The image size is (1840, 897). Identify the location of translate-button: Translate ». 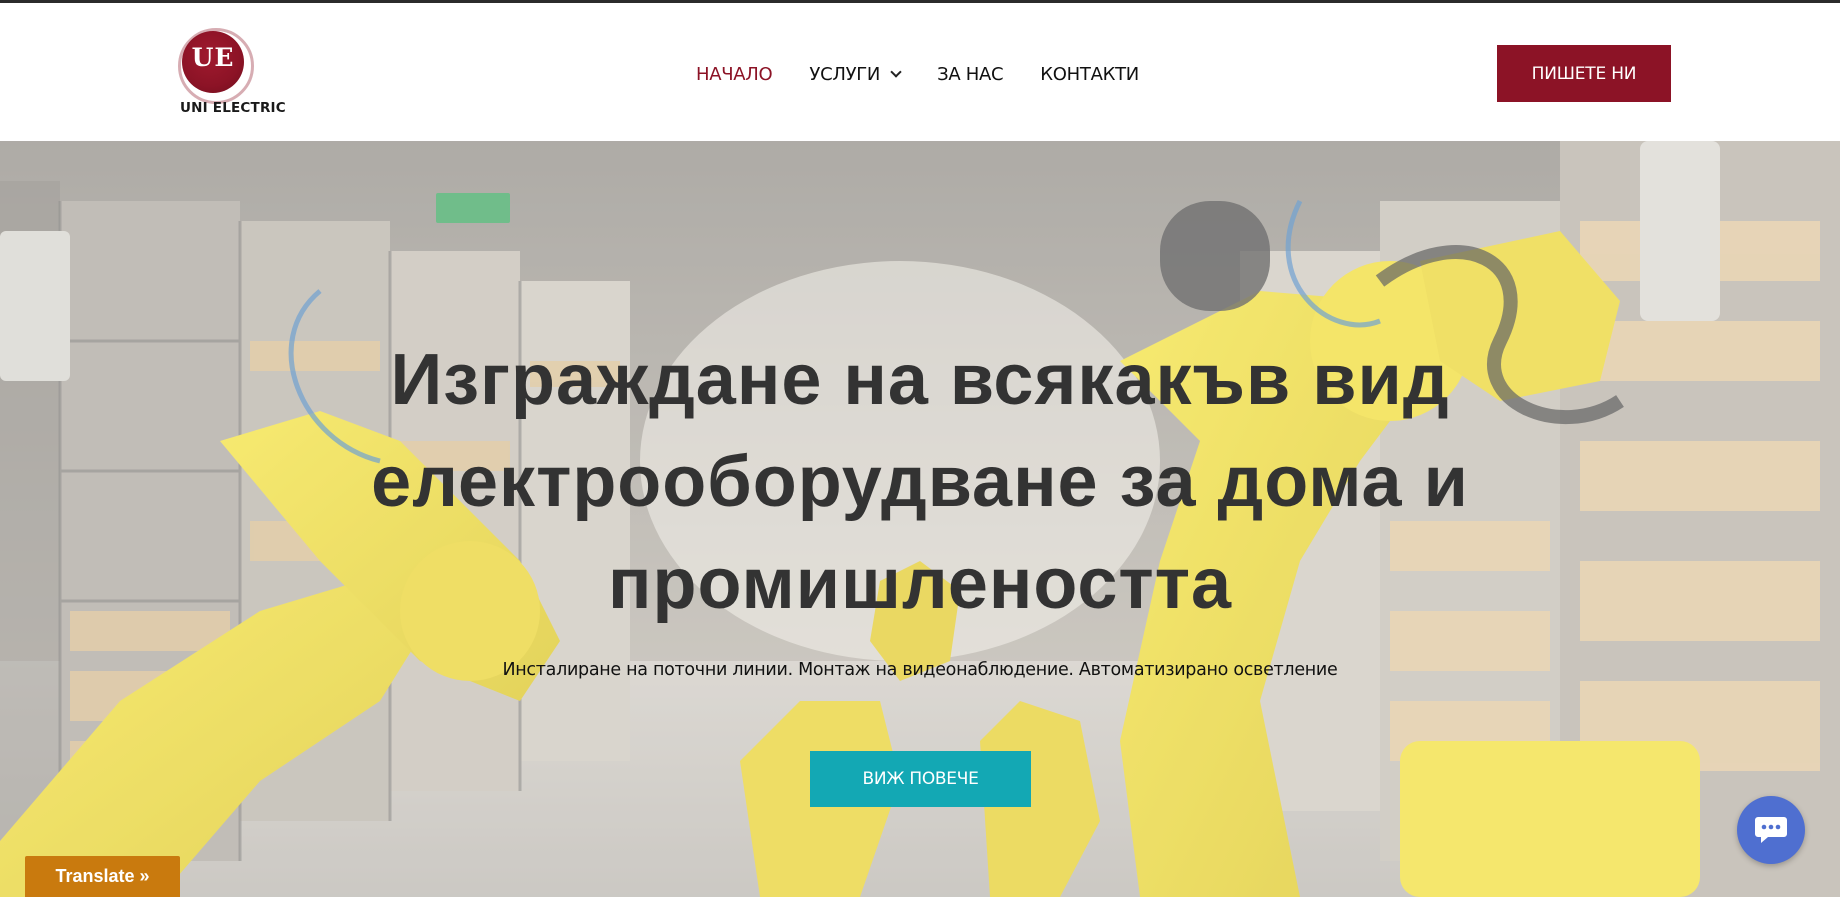
(102, 876).